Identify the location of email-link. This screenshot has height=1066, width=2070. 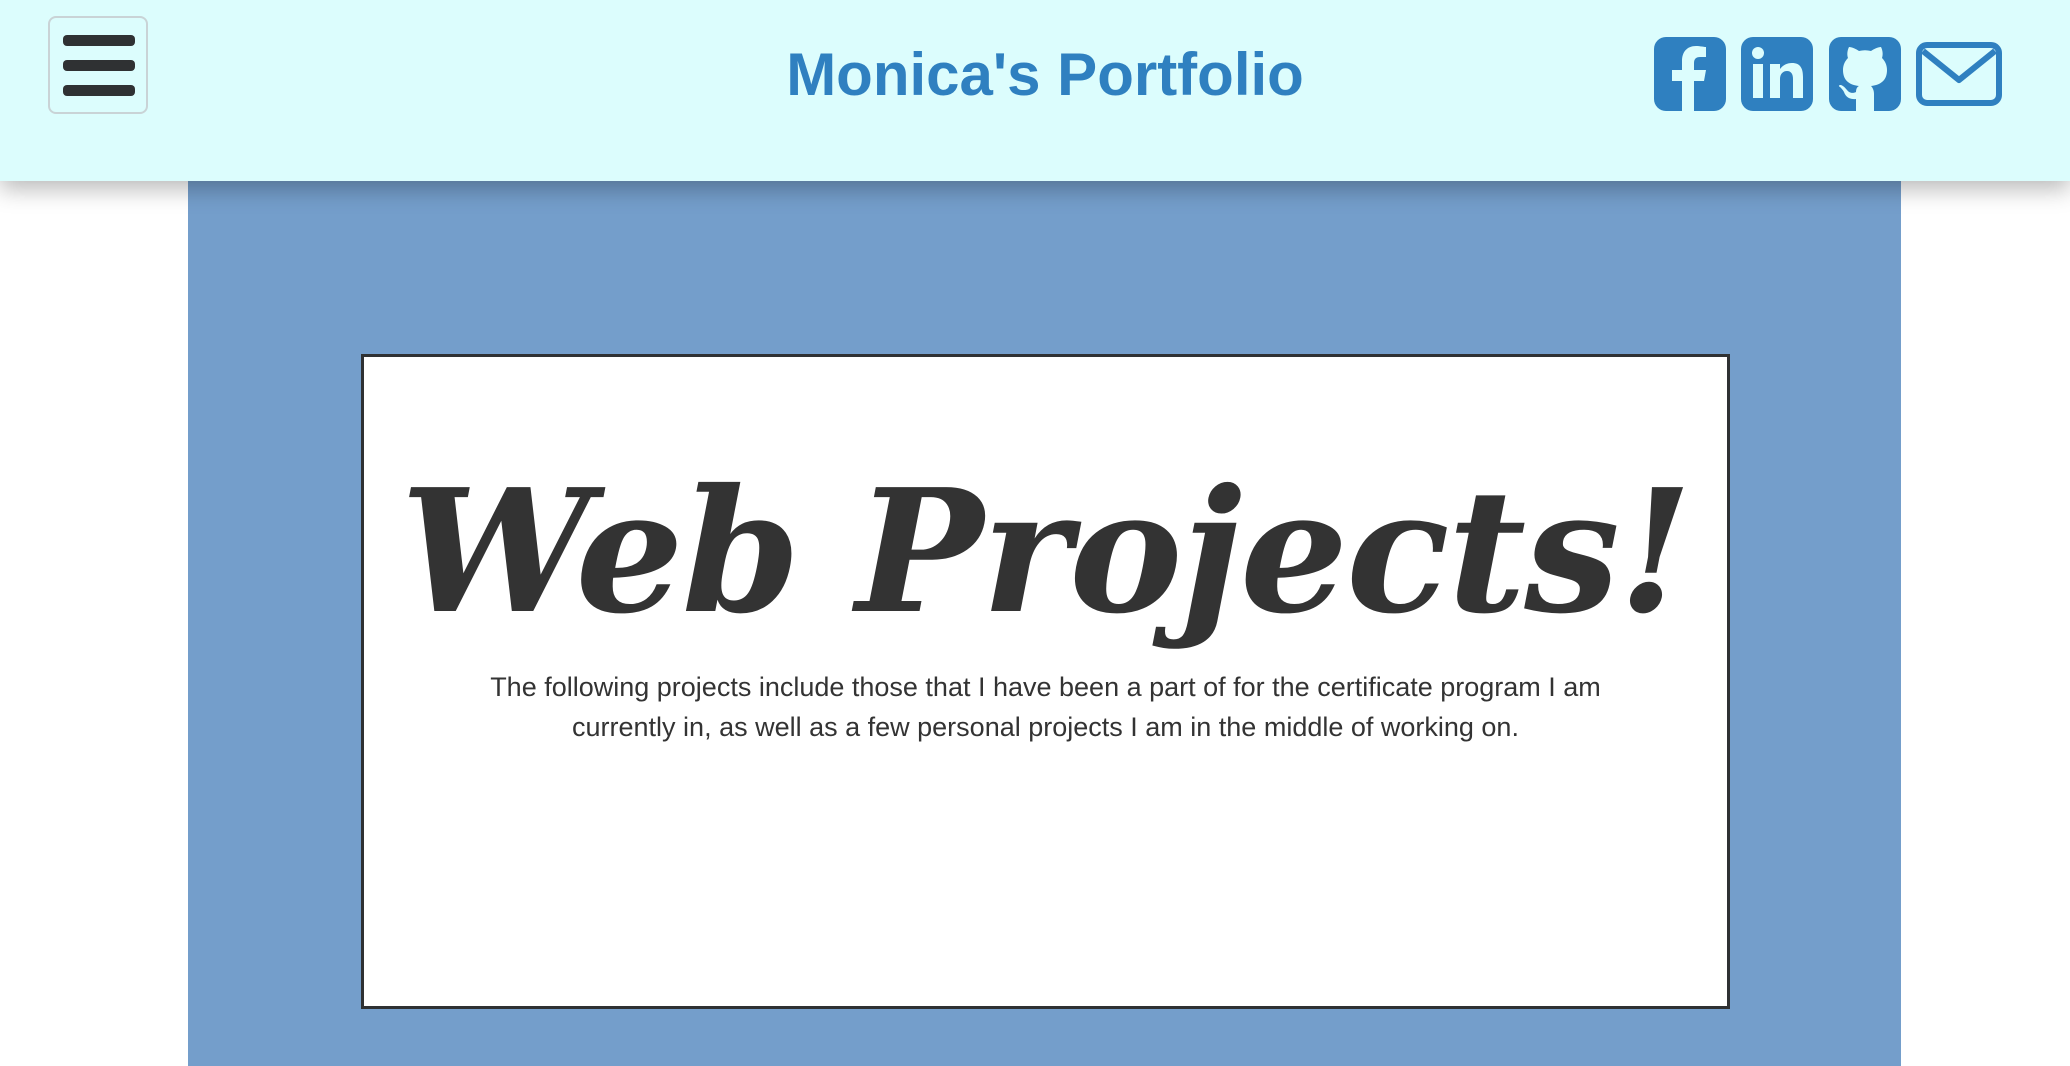
(1959, 74).